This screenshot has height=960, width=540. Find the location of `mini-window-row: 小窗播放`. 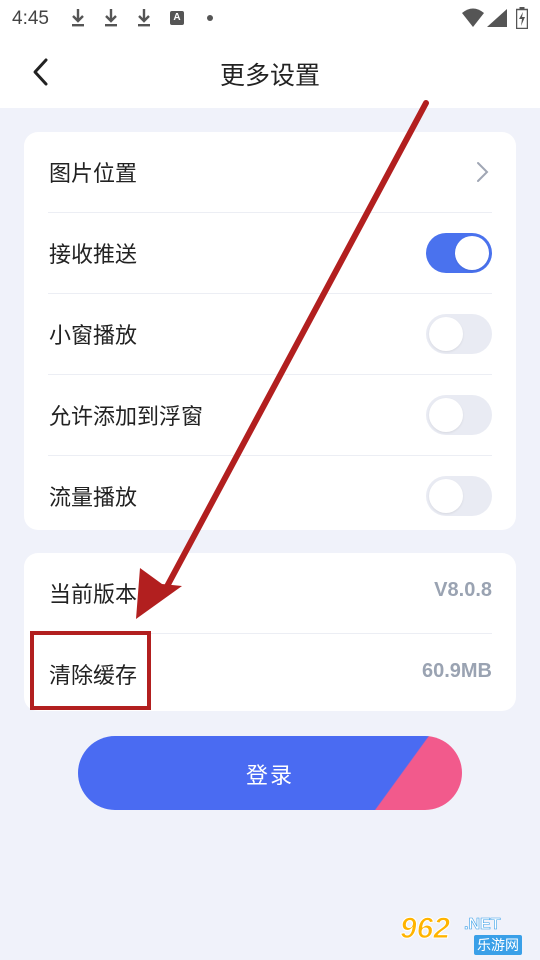

mini-window-row: 小窗播放 is located at coordinates (270, 334).